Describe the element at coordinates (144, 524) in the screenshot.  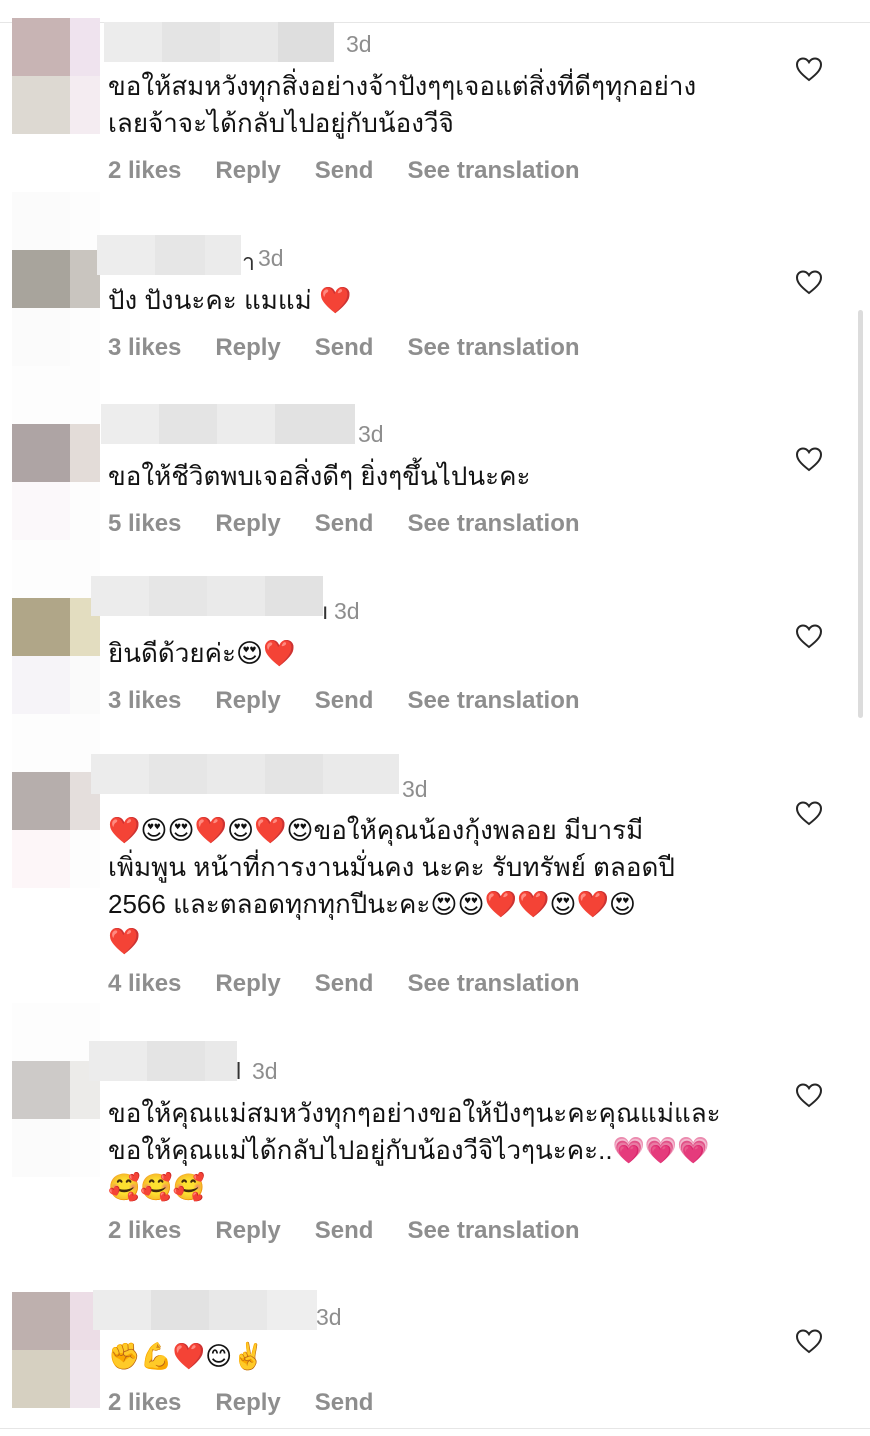
I see `likes-count: 5 likes` at that location.